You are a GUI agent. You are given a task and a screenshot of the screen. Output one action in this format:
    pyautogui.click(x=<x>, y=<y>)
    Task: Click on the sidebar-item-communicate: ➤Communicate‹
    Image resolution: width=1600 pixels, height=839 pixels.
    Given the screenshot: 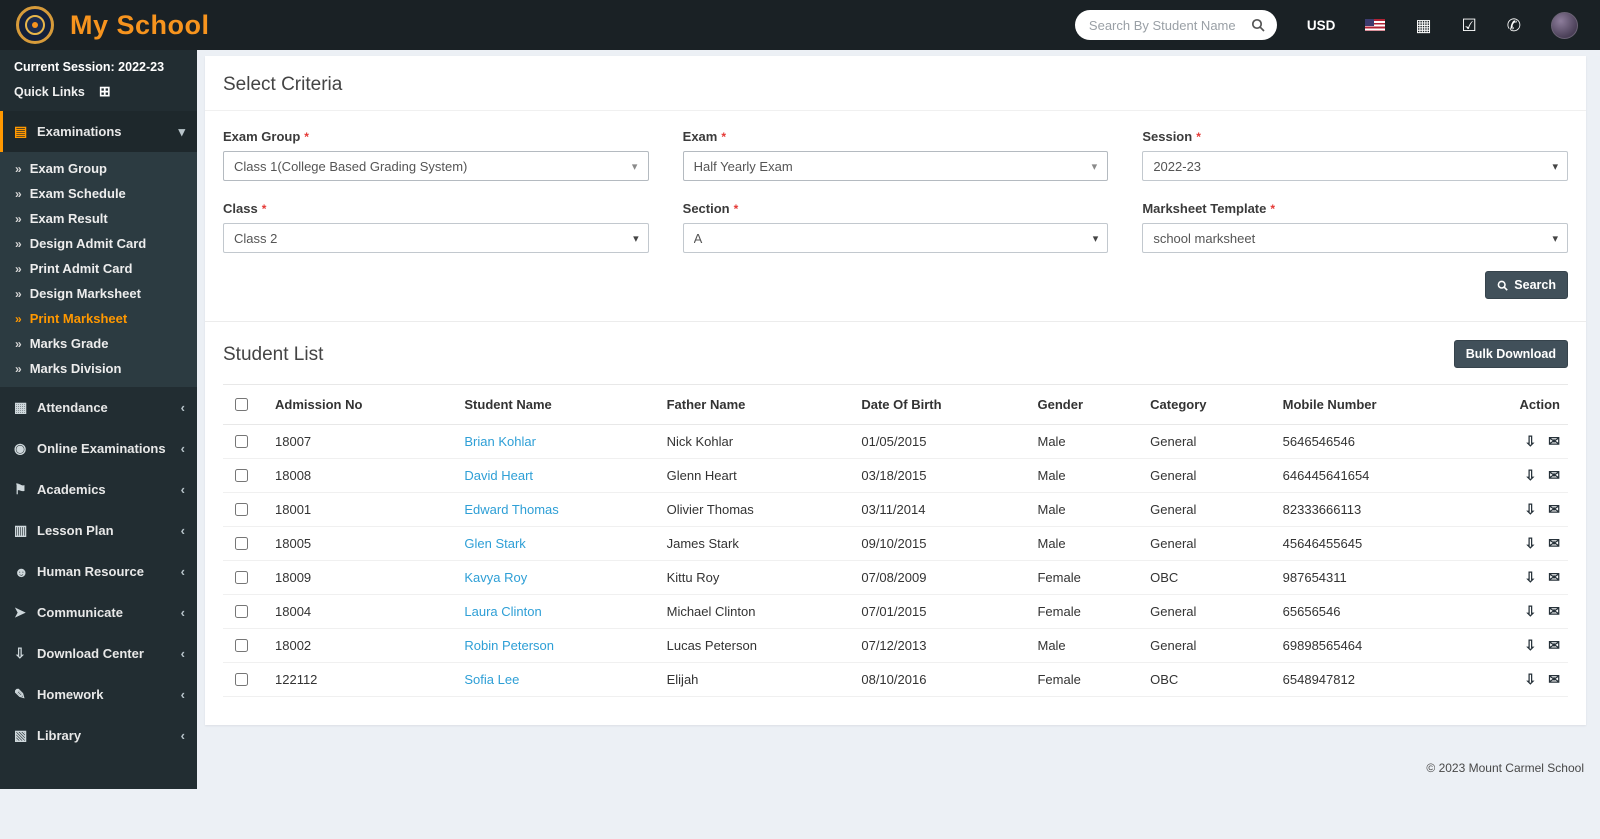 What is the action you would take?
    pyautogui.click(x=98, y=612)
    